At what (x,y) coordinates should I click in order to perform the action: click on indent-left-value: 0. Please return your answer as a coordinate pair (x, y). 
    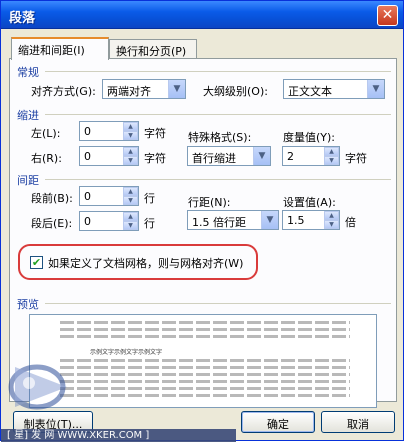
    Looking at the image, I should click on (87, 131).